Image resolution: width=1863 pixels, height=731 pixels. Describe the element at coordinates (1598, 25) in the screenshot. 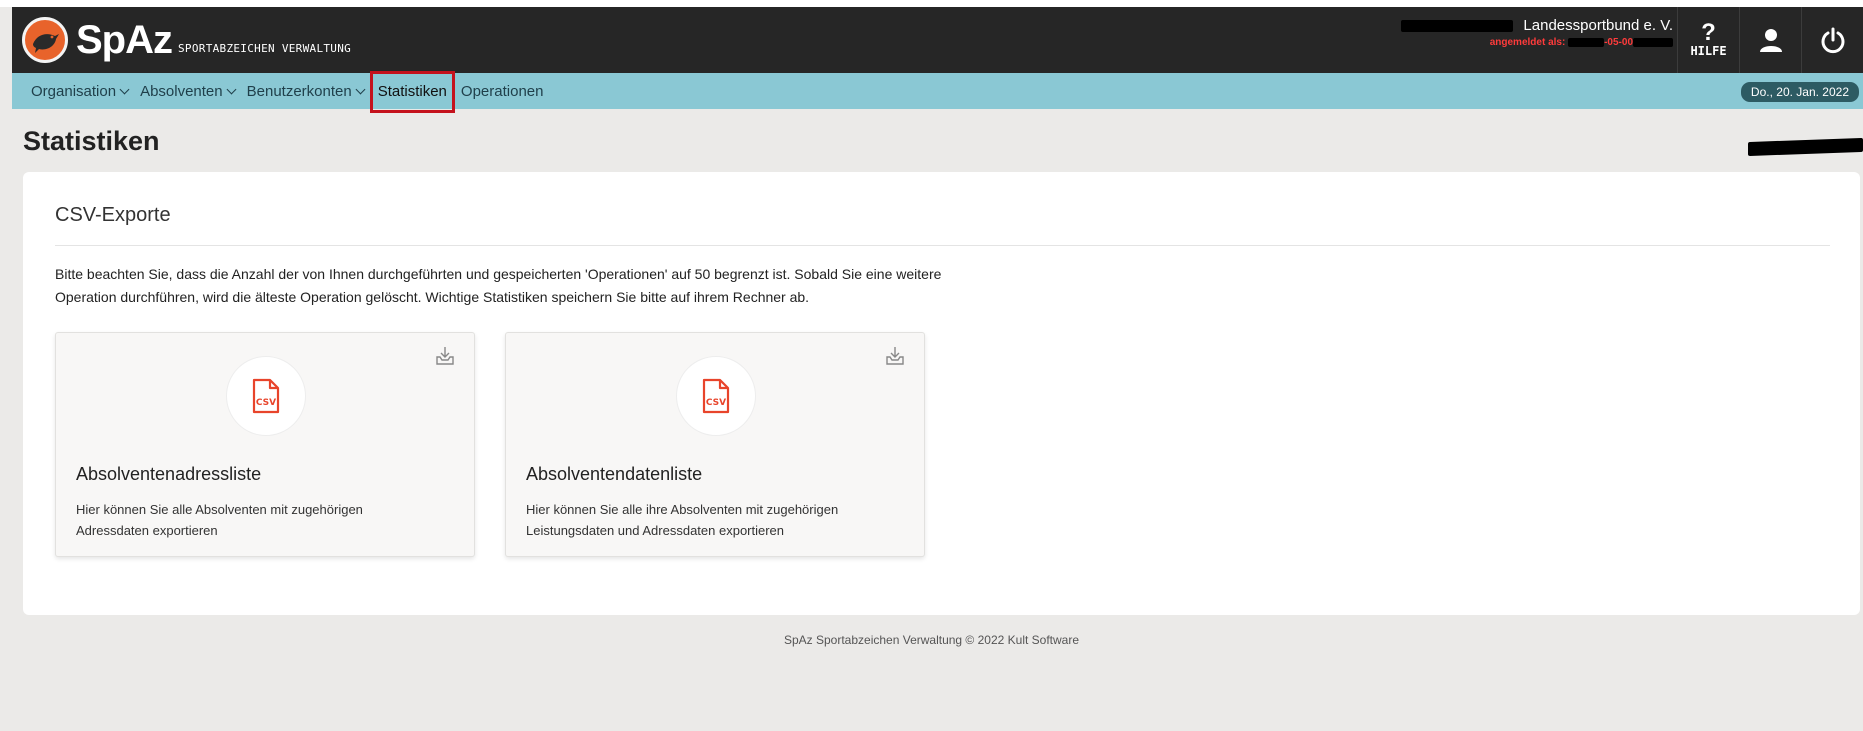

I see `organization-name: Landessportbund e. V.` at that location.